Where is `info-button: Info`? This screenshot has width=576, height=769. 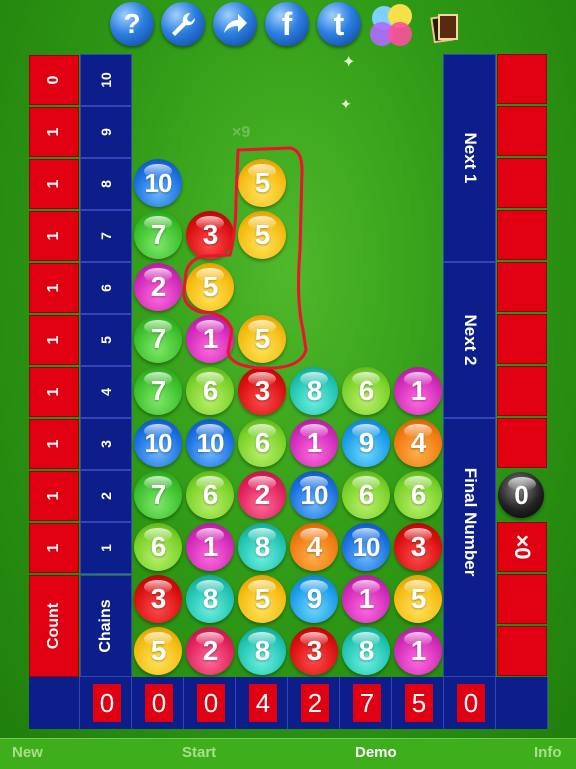
info-button: Info is located at coordinates (548, 752).